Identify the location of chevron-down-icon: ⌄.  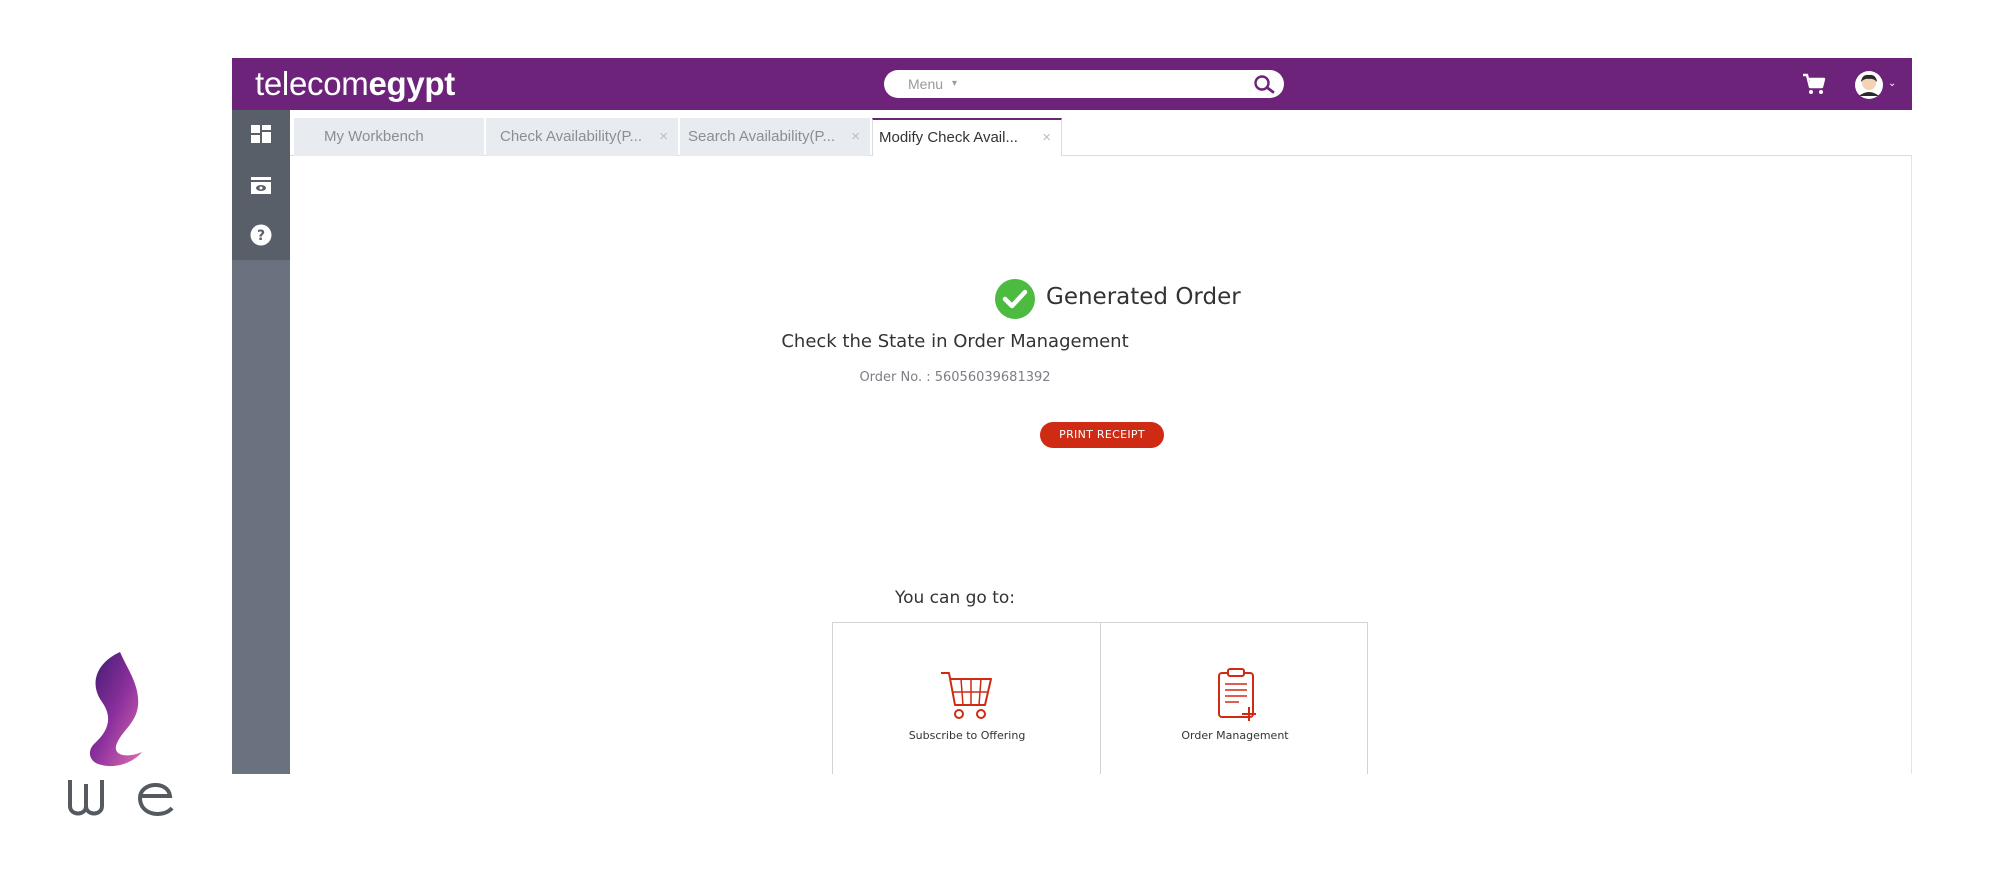
(1893, 83).